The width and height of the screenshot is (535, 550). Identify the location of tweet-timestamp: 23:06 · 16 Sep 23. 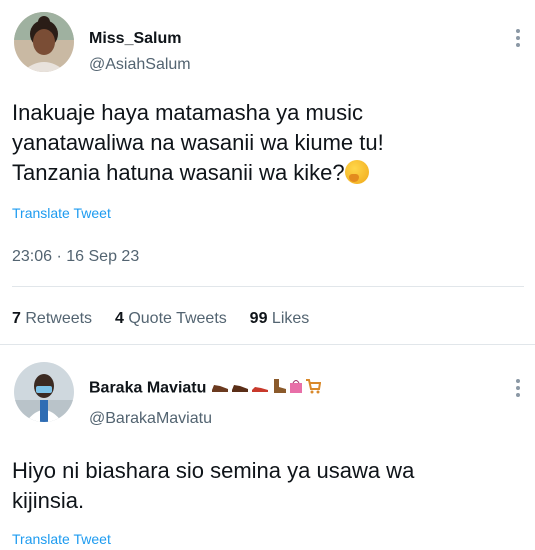
(75, 257).